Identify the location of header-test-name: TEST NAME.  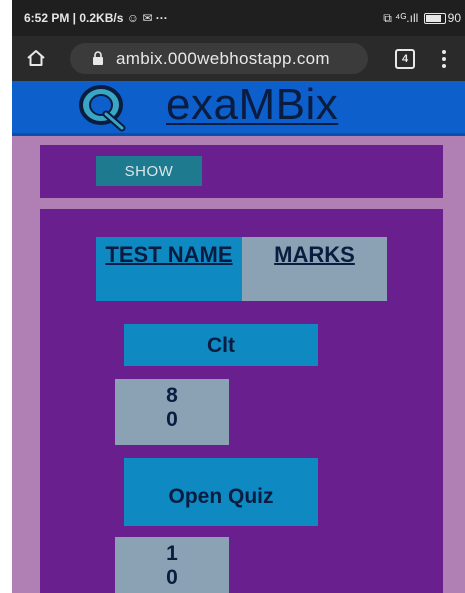
(169, 269).